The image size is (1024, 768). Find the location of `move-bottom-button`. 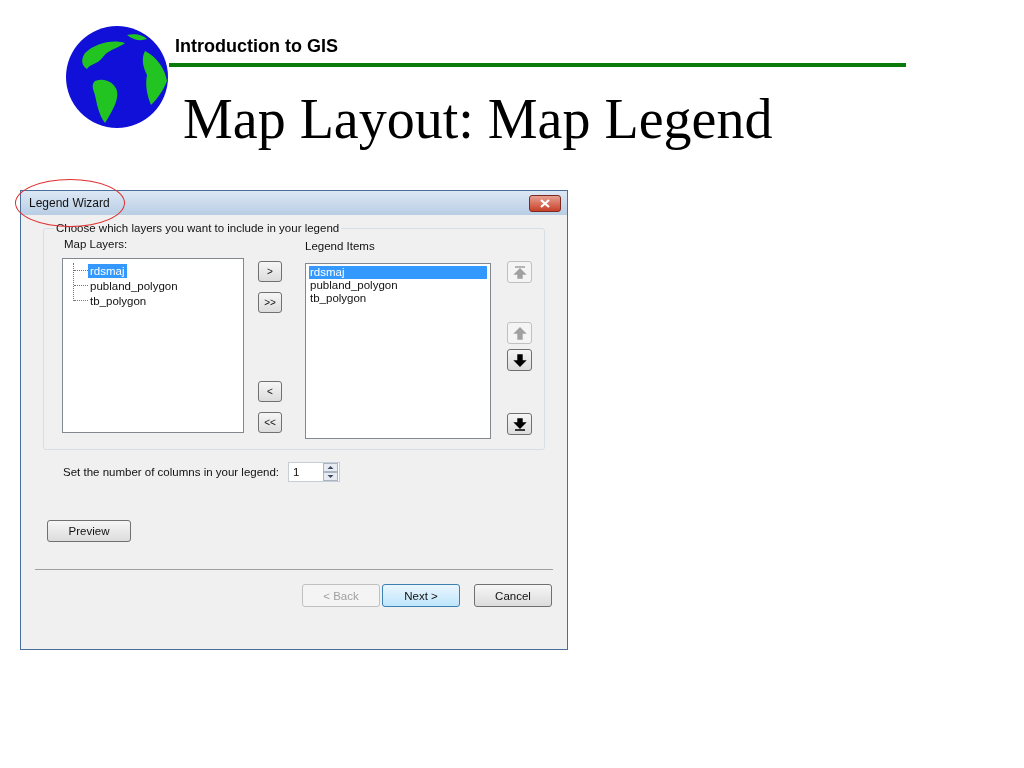

move-bottom-button is located at coordinates (519, 424).